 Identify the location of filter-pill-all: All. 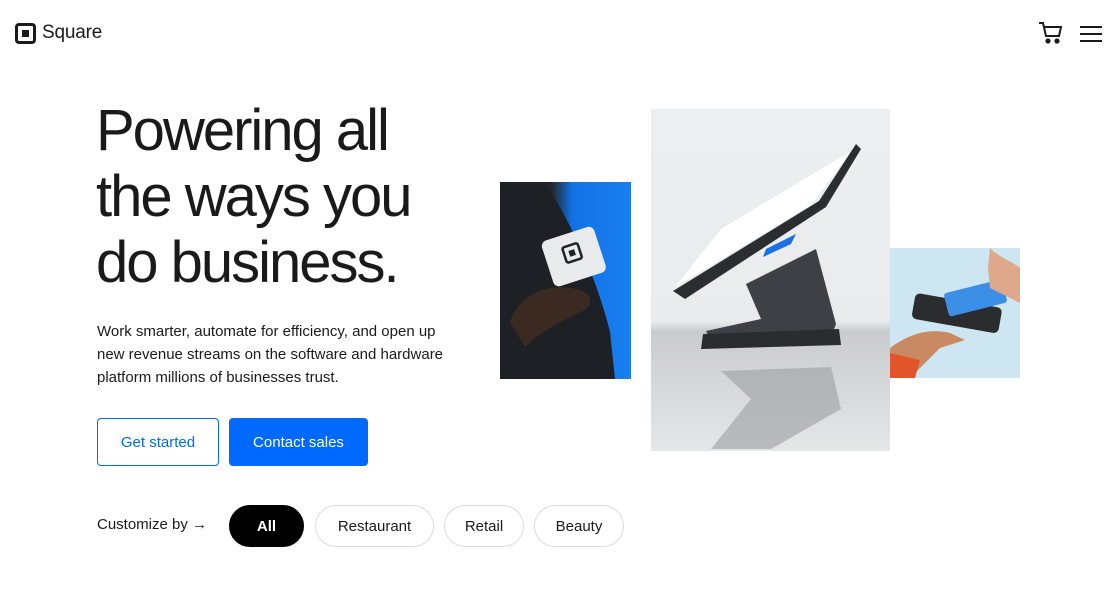
(266, 526).